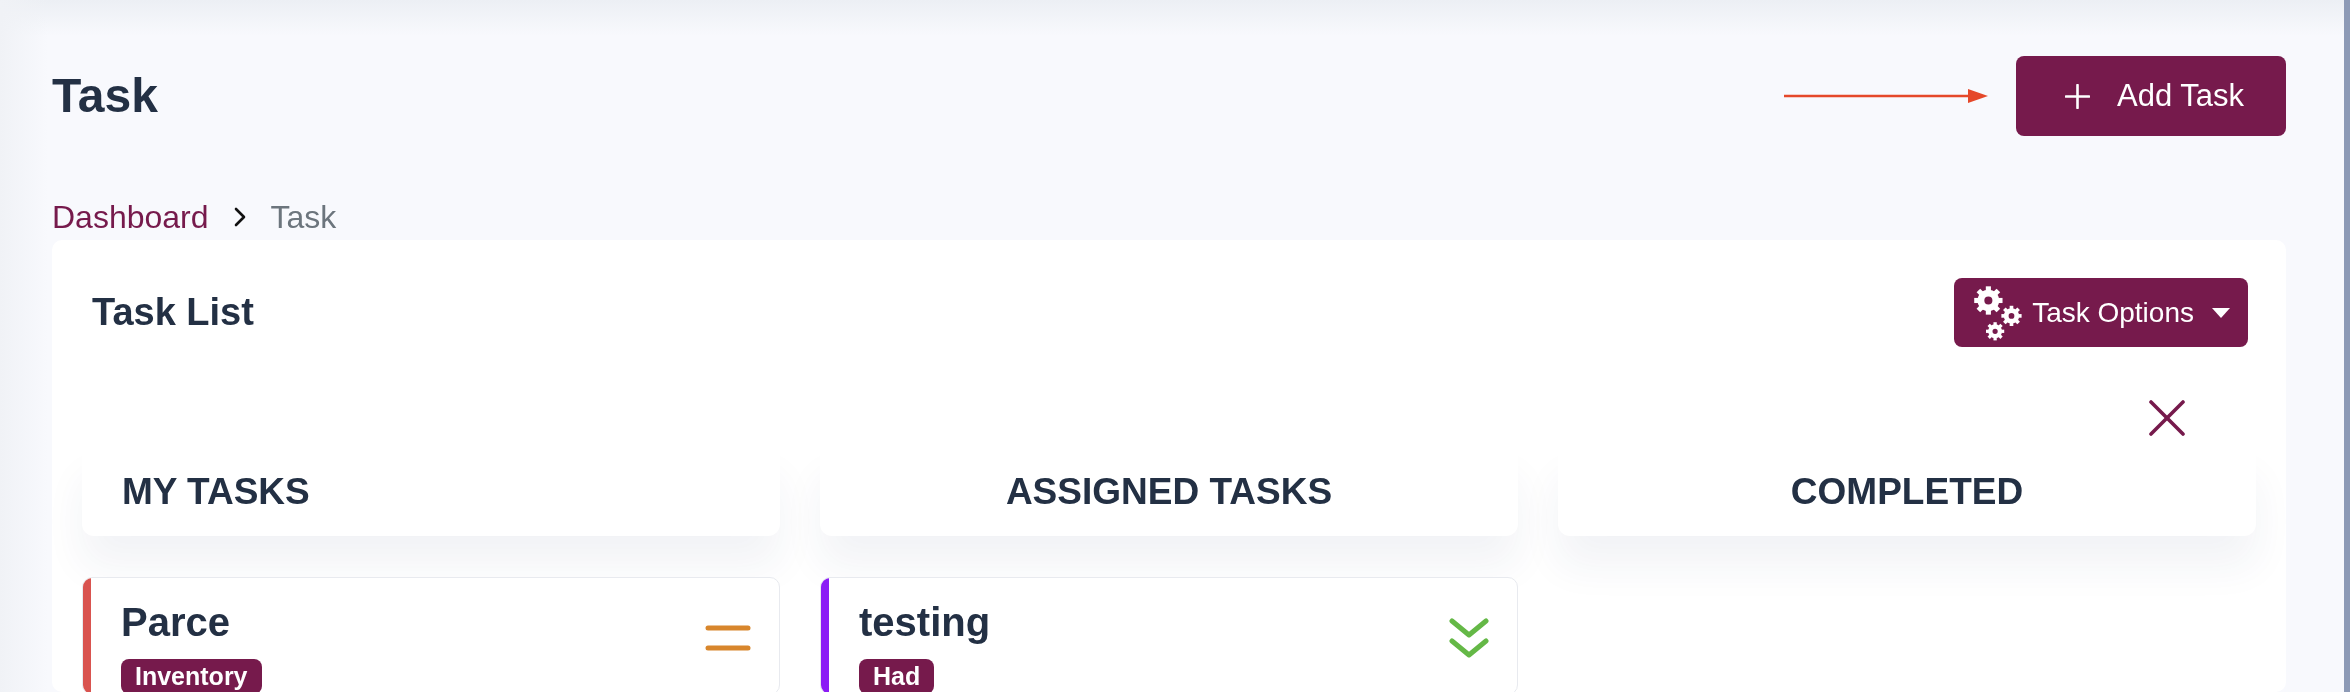 The height and width of the screenshot is (692, 2350). What do you see at coordinates (130, 217) in the screenshot?
I see `breadcrumb-link: Dashboard` at bounding box center [130, 217].